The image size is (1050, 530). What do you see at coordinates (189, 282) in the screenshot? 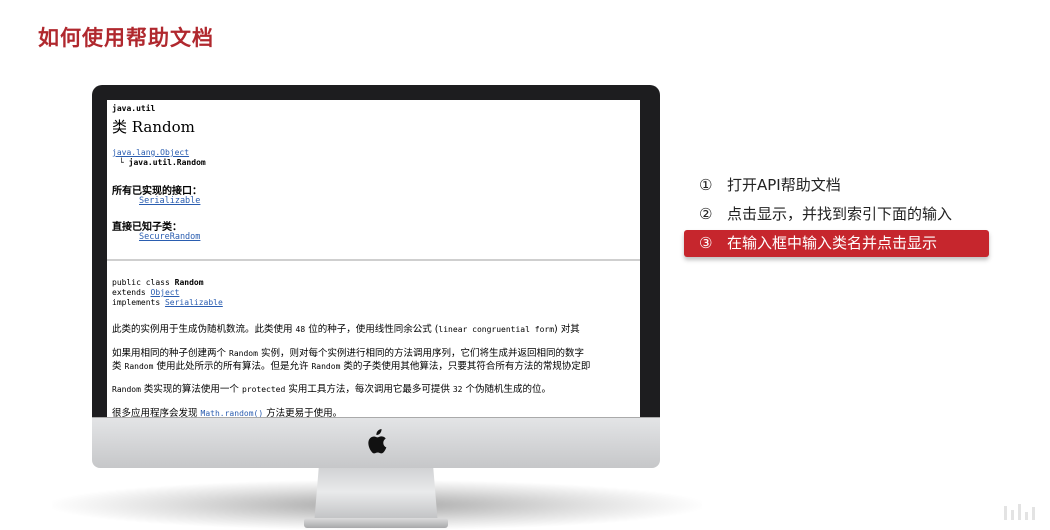
I see `decl-class-name: Random` at bounding box center [189, 282].